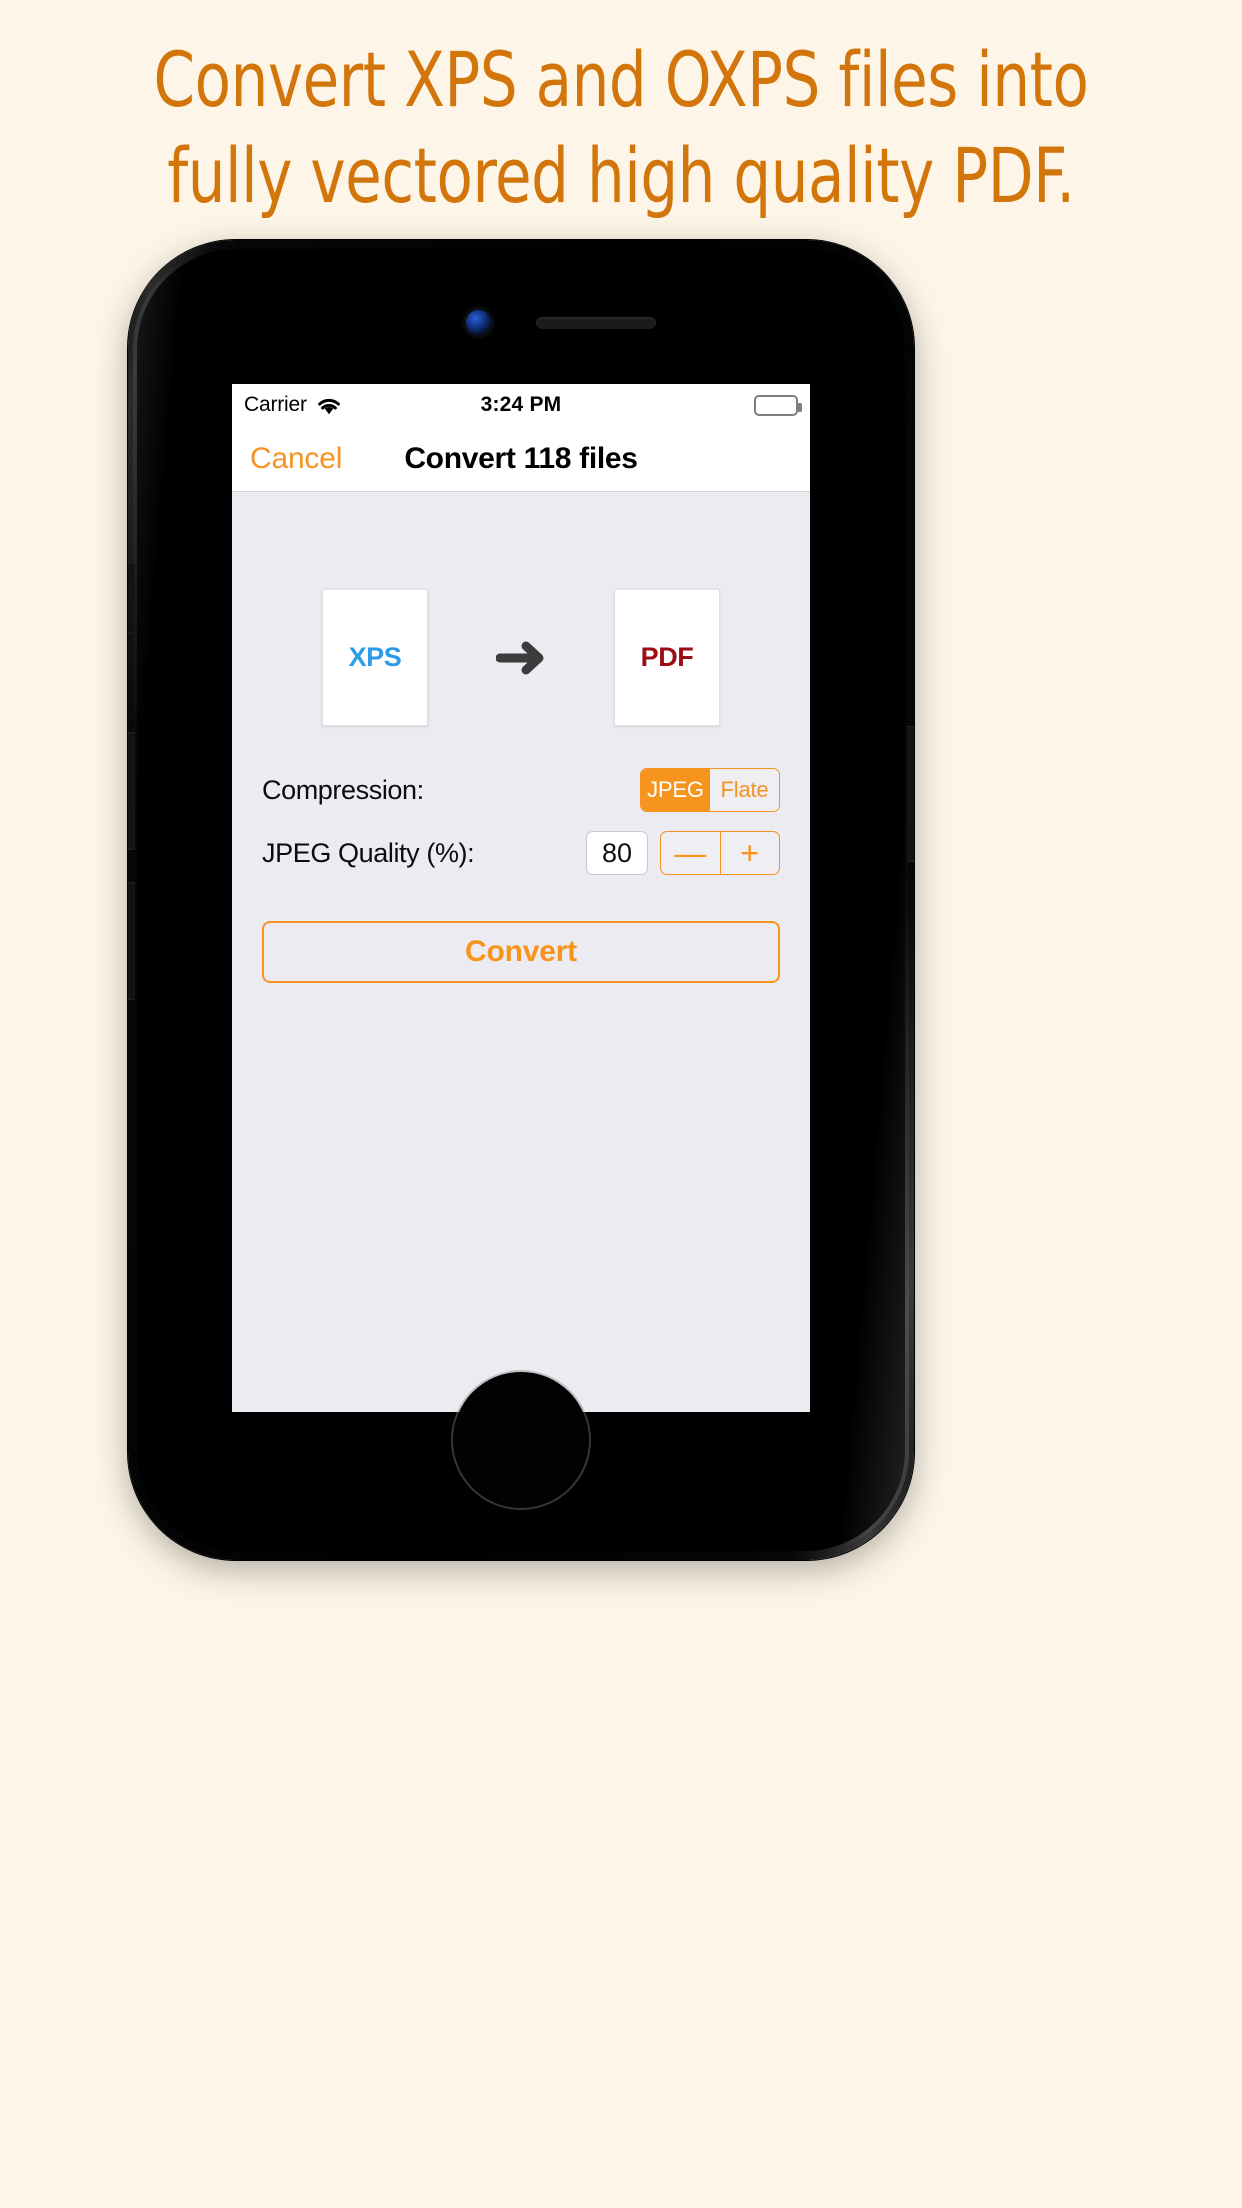  What do you see at coordinates (521, 790) in the screenshot?
I see `compression-row: Compression: JPEG Flate` at bounding box center [521, 790].